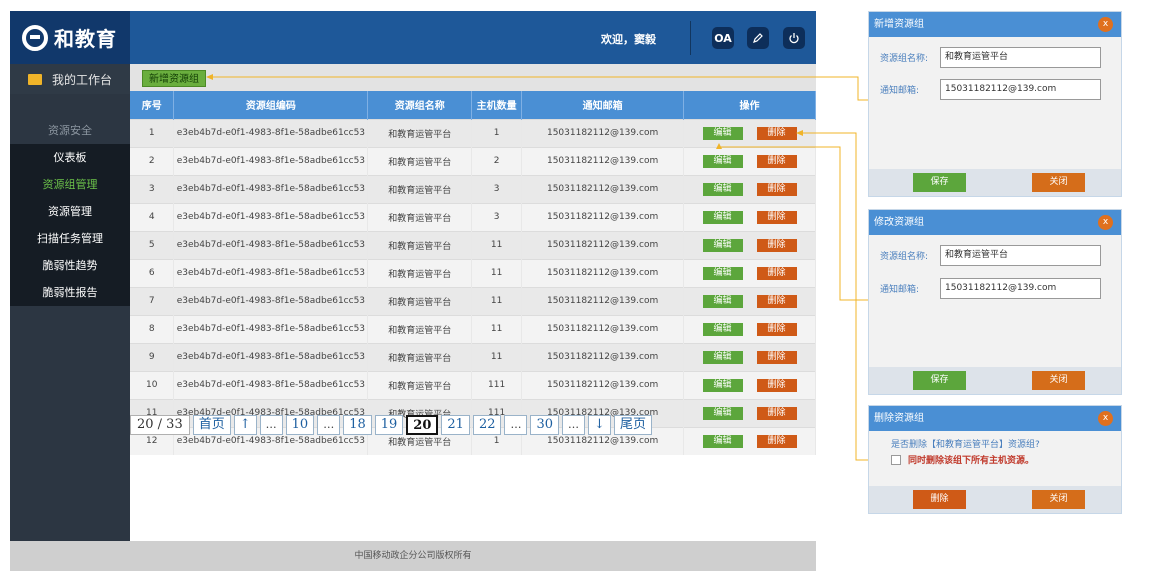  Describe the element at coordinates (211, 425) in the screenshot. I see `first-page-button: 首页` at that location.